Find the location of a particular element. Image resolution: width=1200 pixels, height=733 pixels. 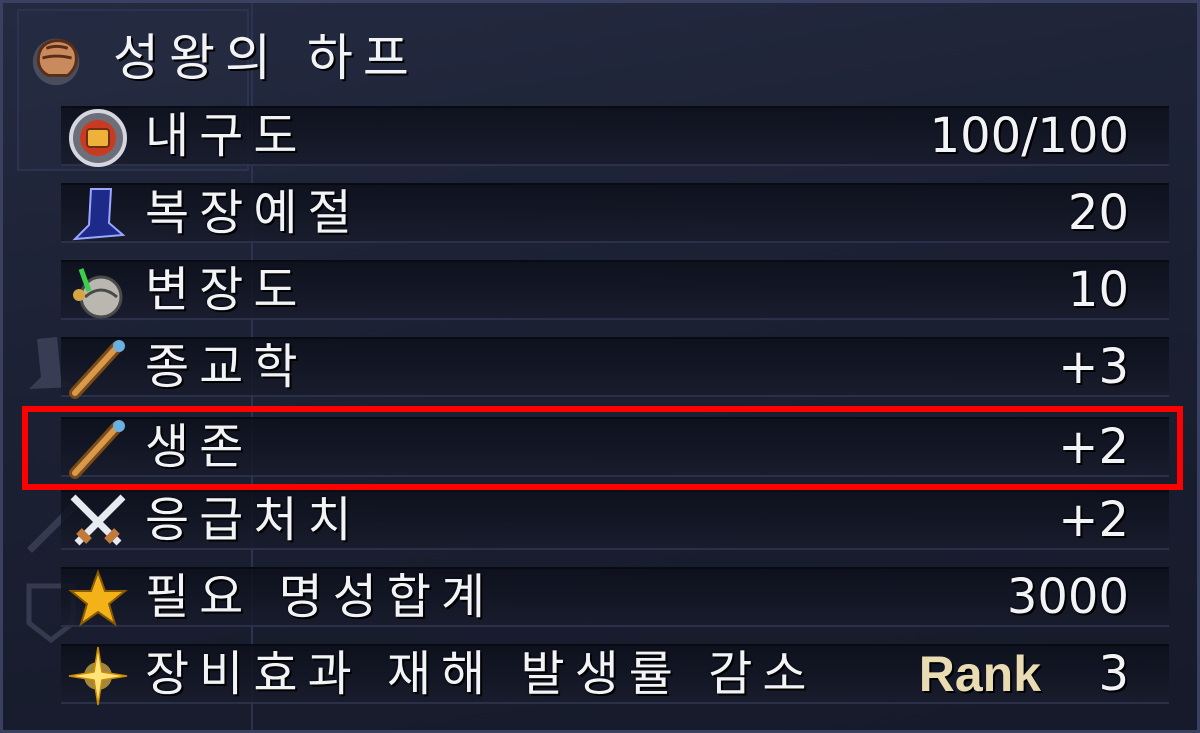

item-name: 성왕의 하프 is located at coordinates (266, 58).